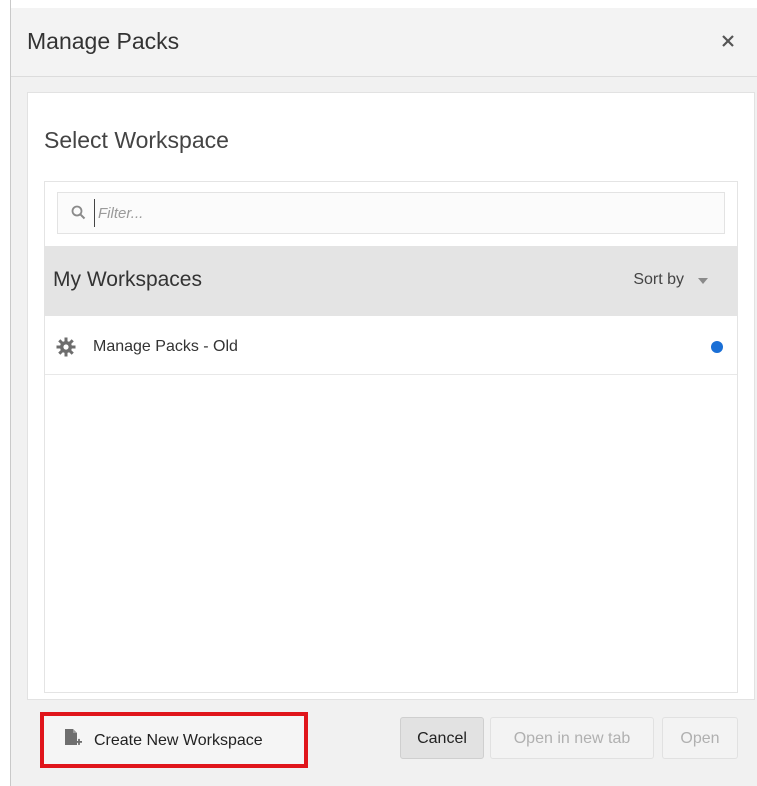 The width and height of the screenshot is (757, 786). What do you see at coordinates (572, 738) in the screenshot?
I see `open-in-new-tab-button: Open in new tab` at bounding box center [572, 738].